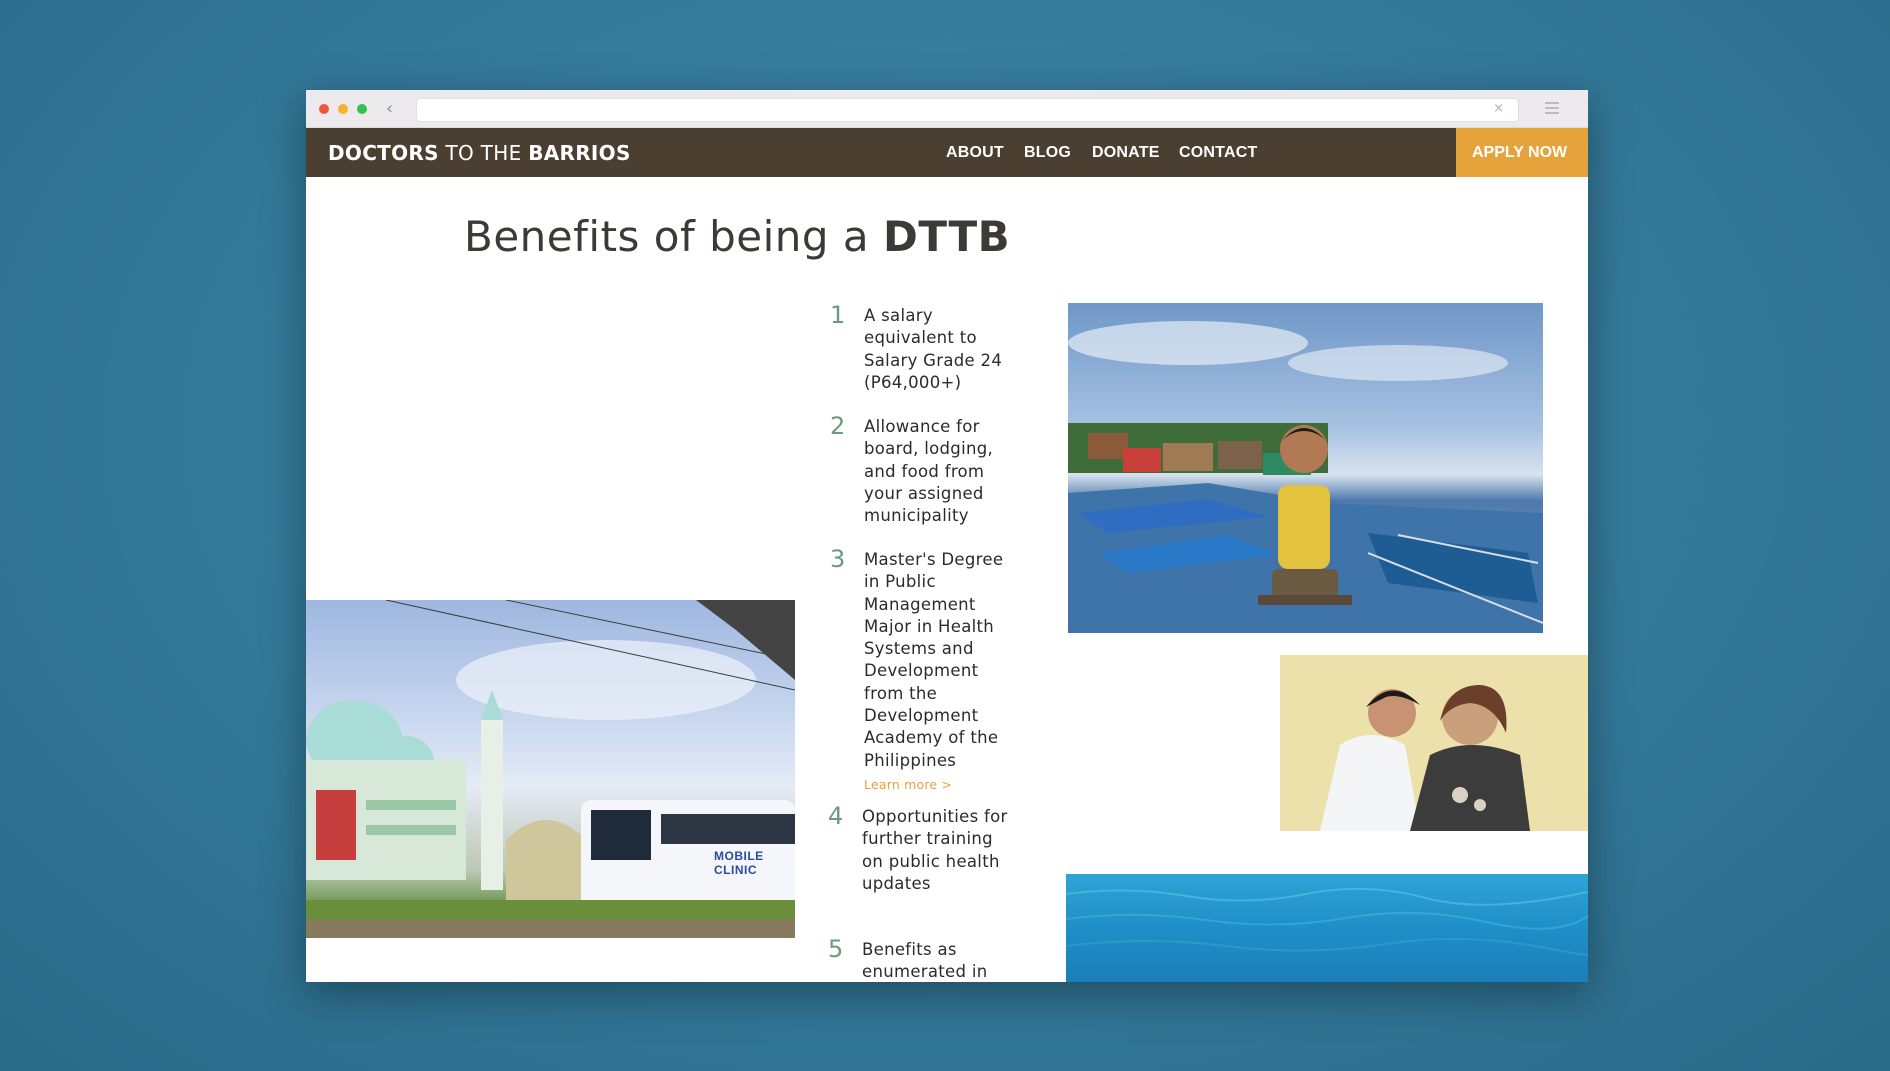 The width and height of the screenshot is (1890, 1071). I want to click on page-title-bold: DTTB, so click(947, 236).